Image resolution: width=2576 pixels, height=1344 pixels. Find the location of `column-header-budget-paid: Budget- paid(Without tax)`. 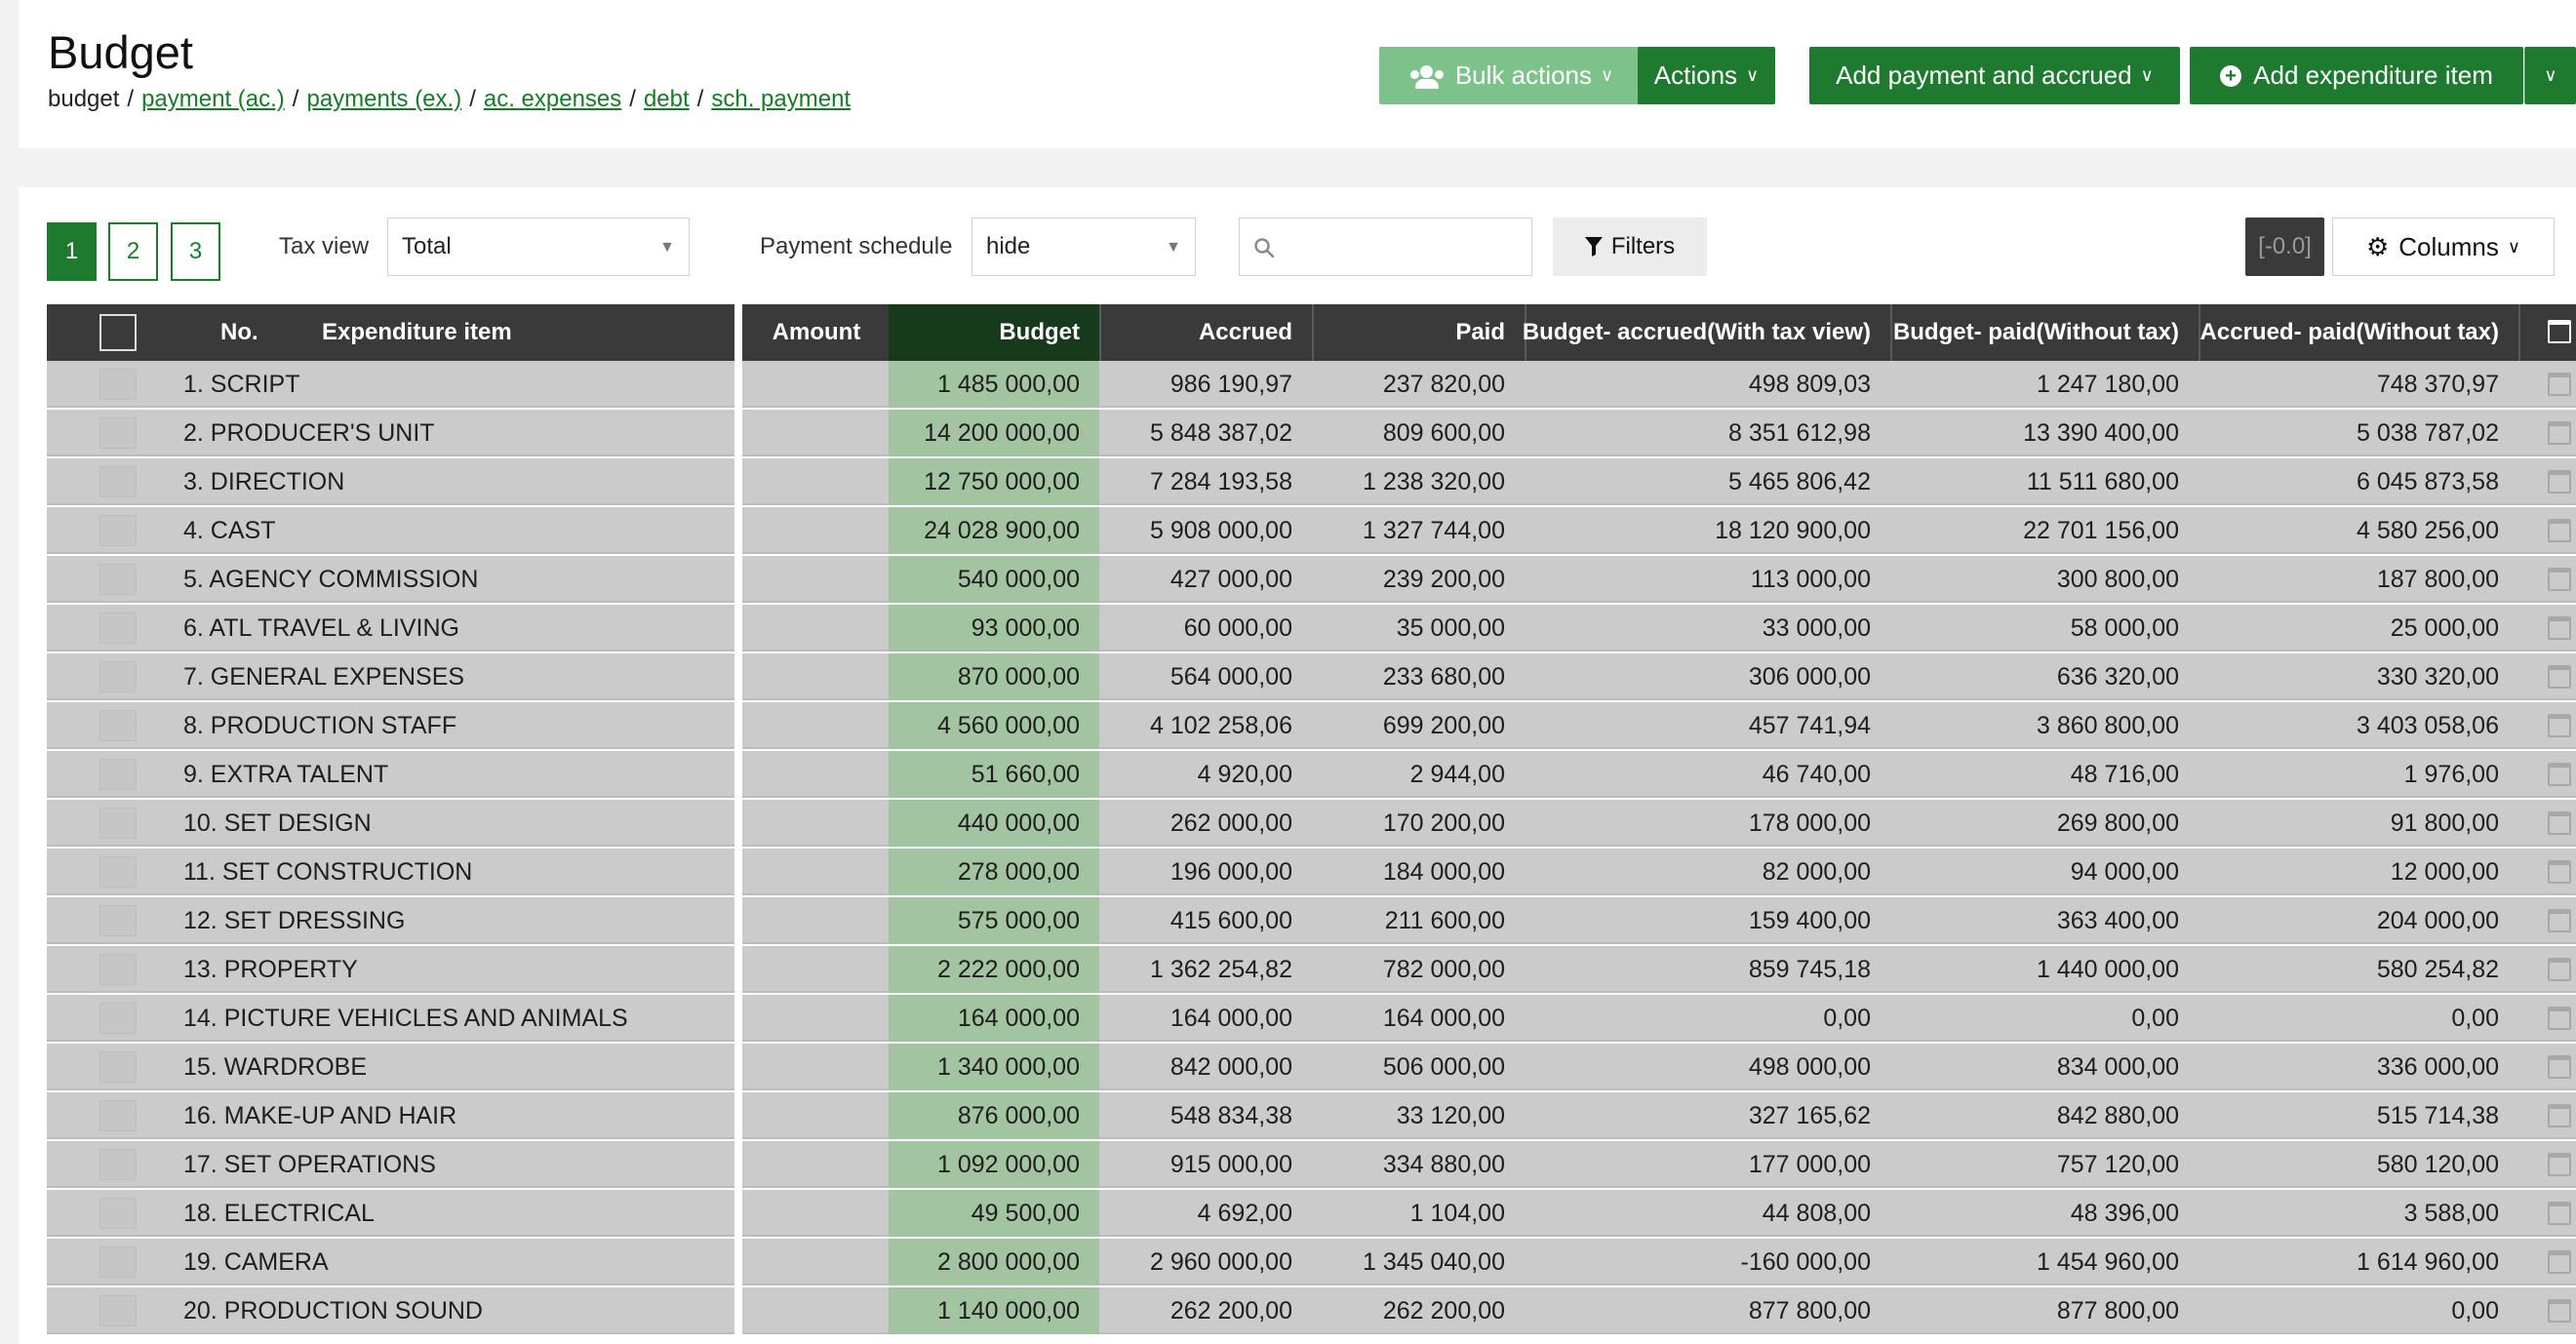

column-header-budget-paid: Budget- paid(Without tax) is located at coordinates (2045, 332).